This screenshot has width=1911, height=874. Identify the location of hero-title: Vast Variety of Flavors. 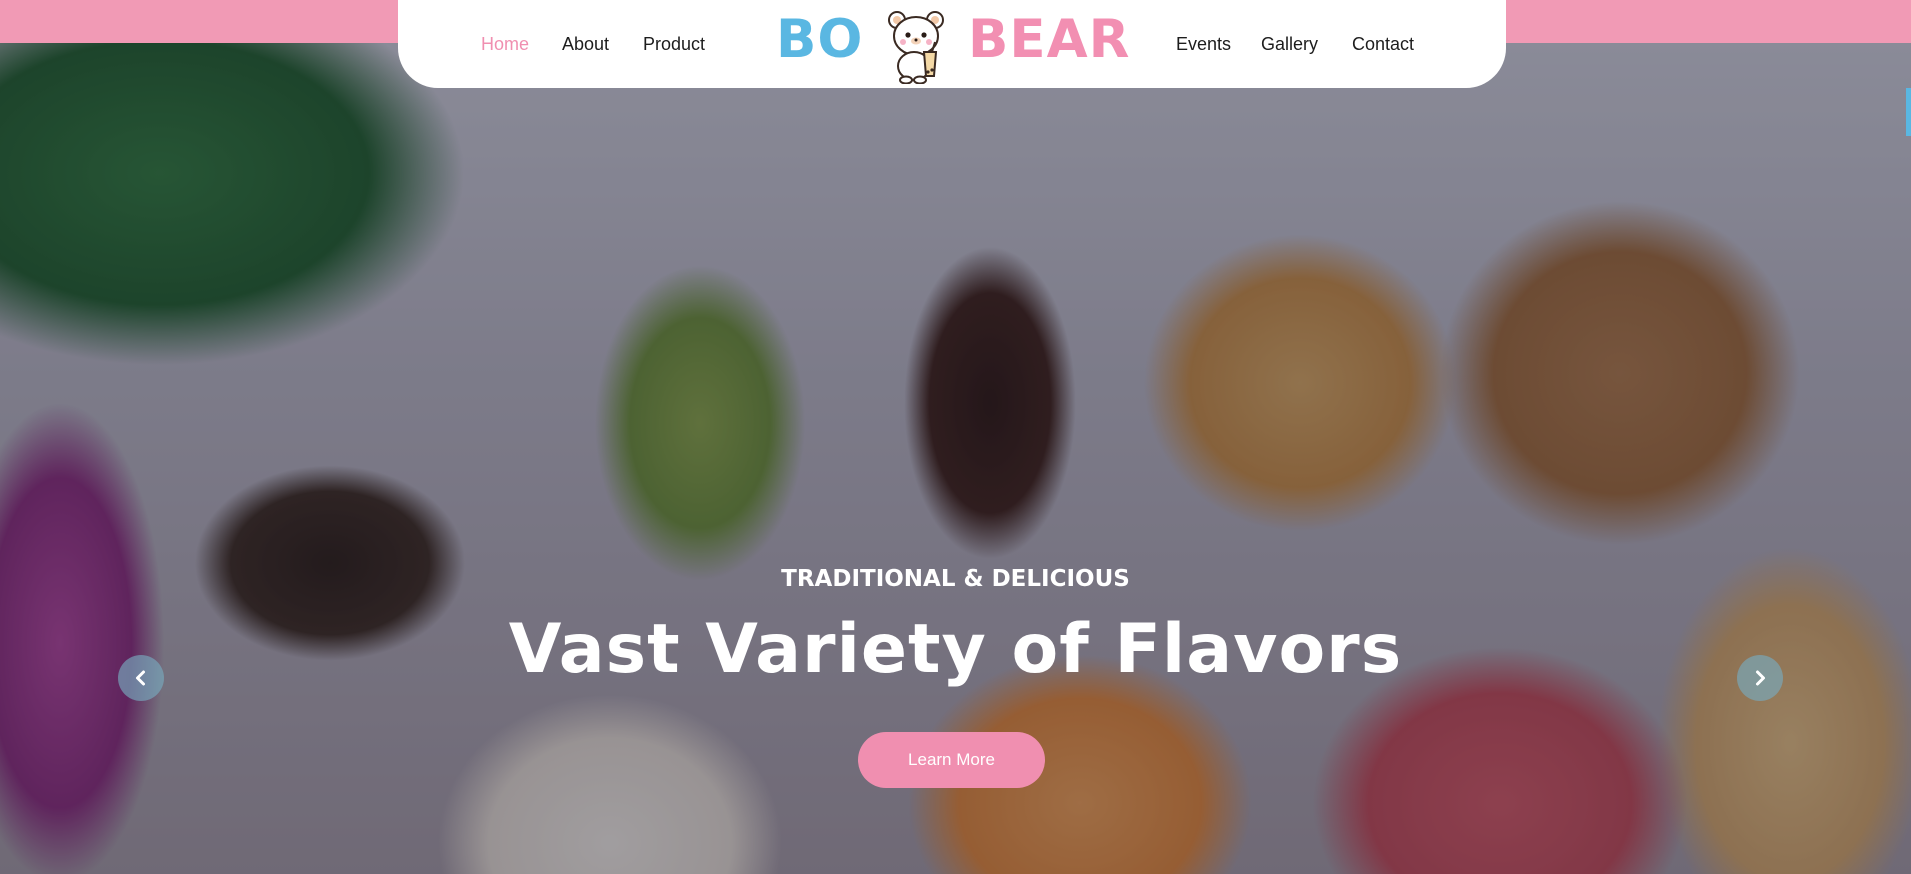
(955, 649).